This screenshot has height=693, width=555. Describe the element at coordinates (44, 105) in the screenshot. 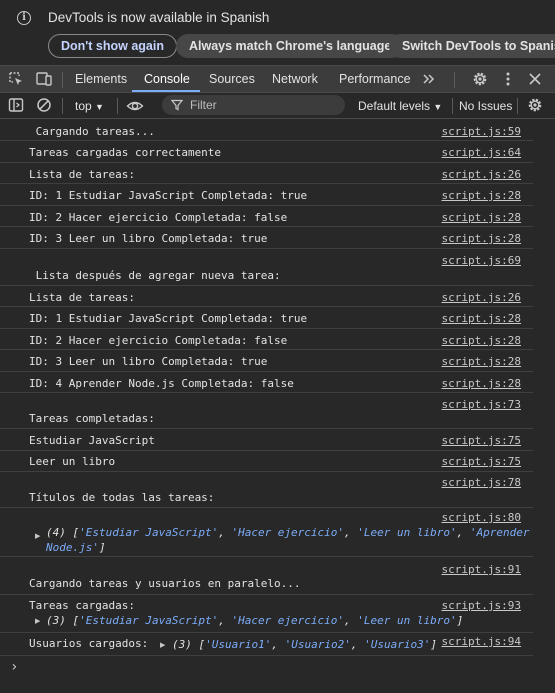

I see `clear-console-icon` at that location.